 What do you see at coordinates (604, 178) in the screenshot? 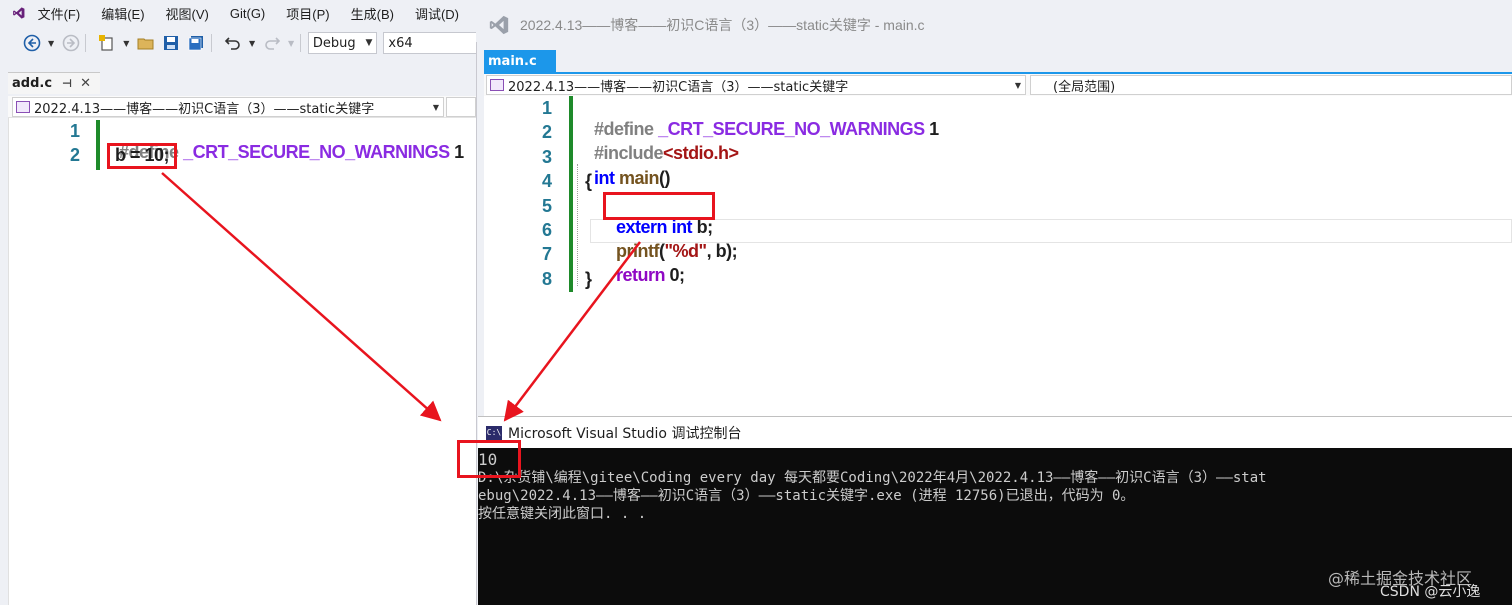
I see `keyword: int` at bounding box center [604, 178].